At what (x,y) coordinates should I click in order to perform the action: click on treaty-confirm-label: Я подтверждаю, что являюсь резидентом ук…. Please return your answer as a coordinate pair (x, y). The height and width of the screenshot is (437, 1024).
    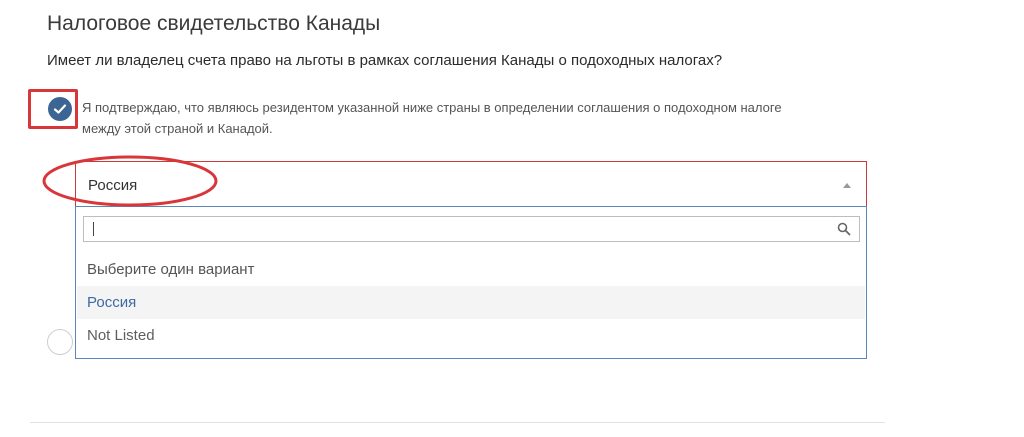
    Looking at the image, I should click on (452, 118).